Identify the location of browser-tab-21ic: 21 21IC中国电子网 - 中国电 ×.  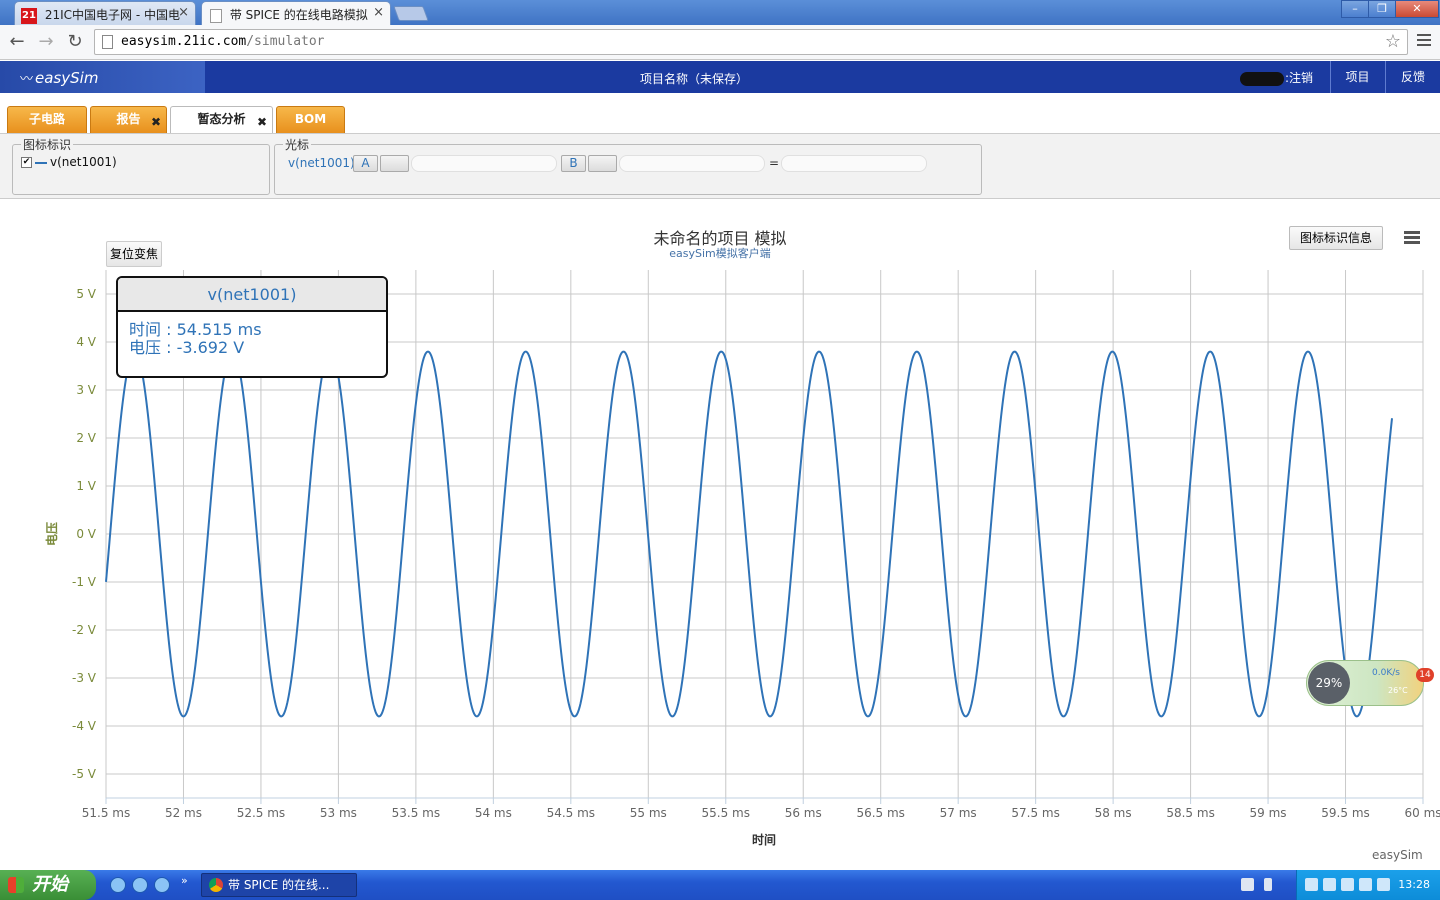
(105, 13).